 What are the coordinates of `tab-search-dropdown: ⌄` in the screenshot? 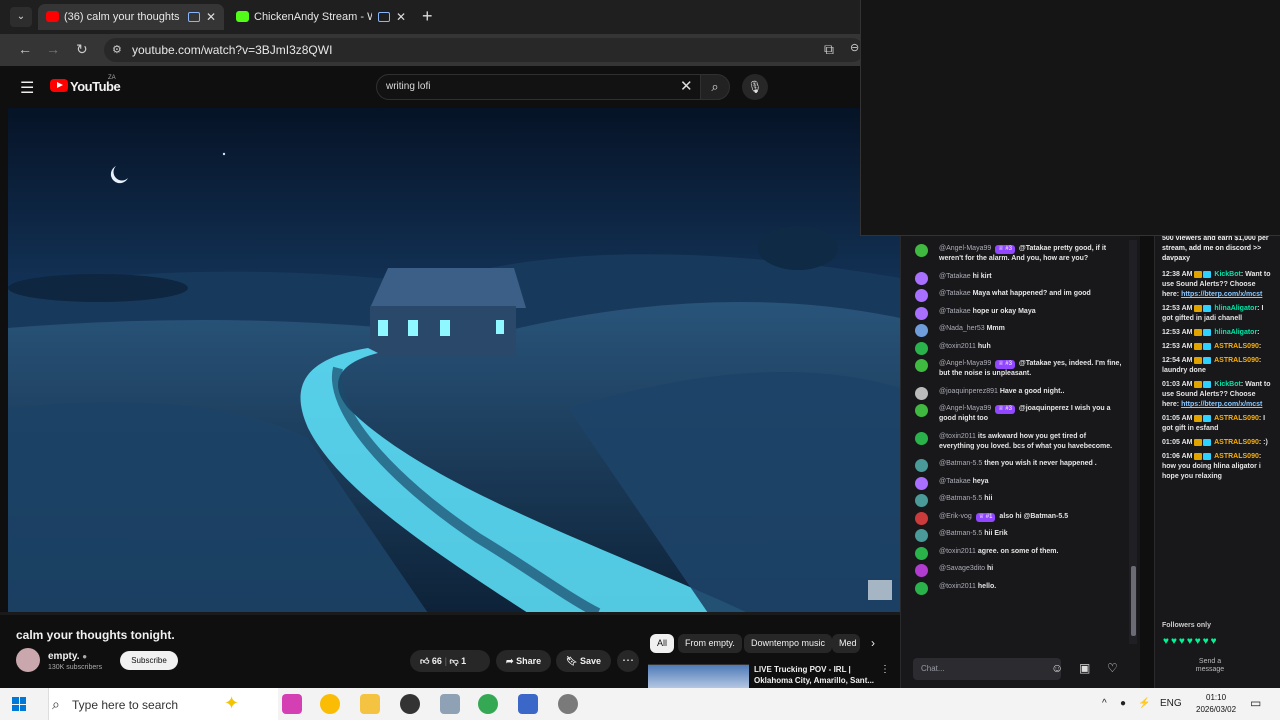 It's located at (21, 17).